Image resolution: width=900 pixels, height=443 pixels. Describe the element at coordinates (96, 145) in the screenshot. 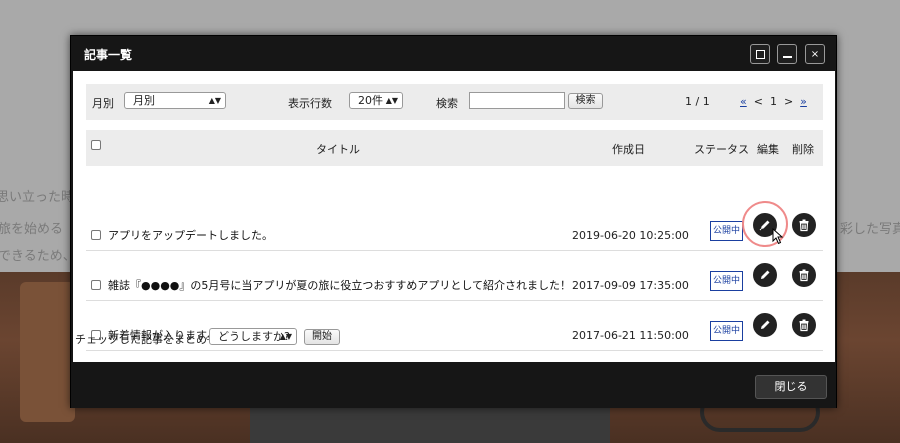

I see `select-all-checkbox` at that location.